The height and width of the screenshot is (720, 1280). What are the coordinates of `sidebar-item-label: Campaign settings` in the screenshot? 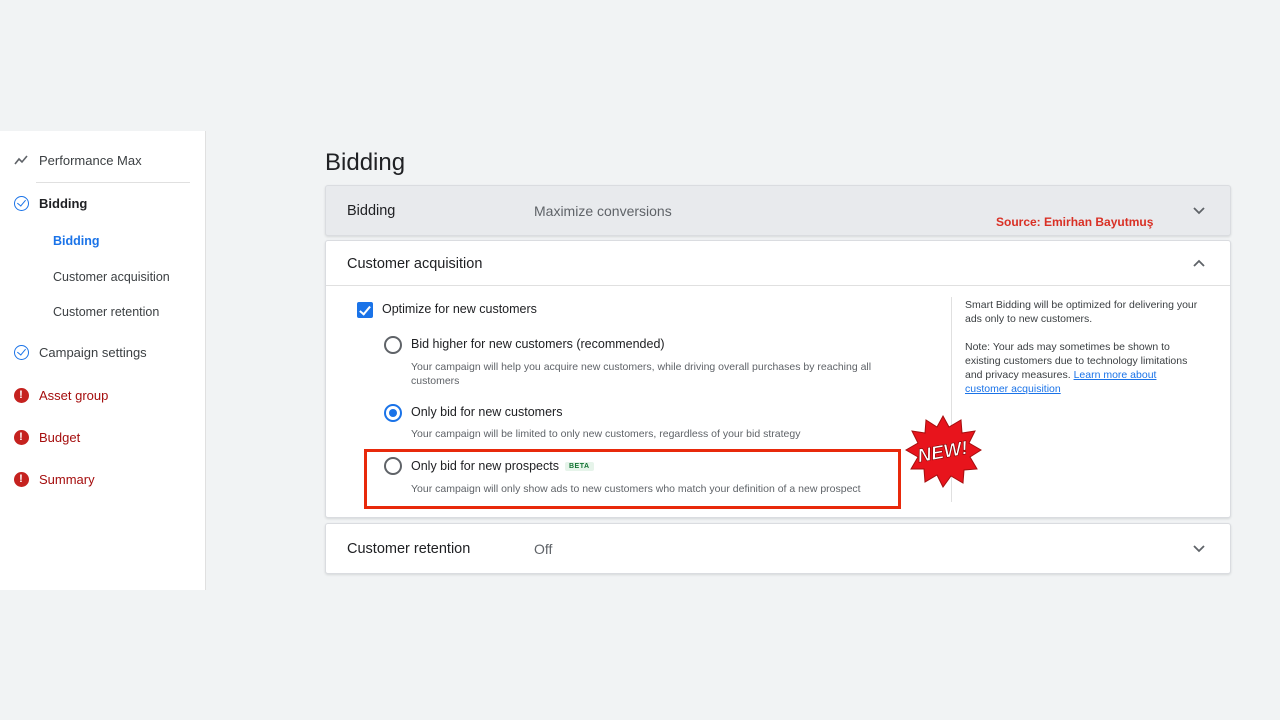 It's located at (93, 352).